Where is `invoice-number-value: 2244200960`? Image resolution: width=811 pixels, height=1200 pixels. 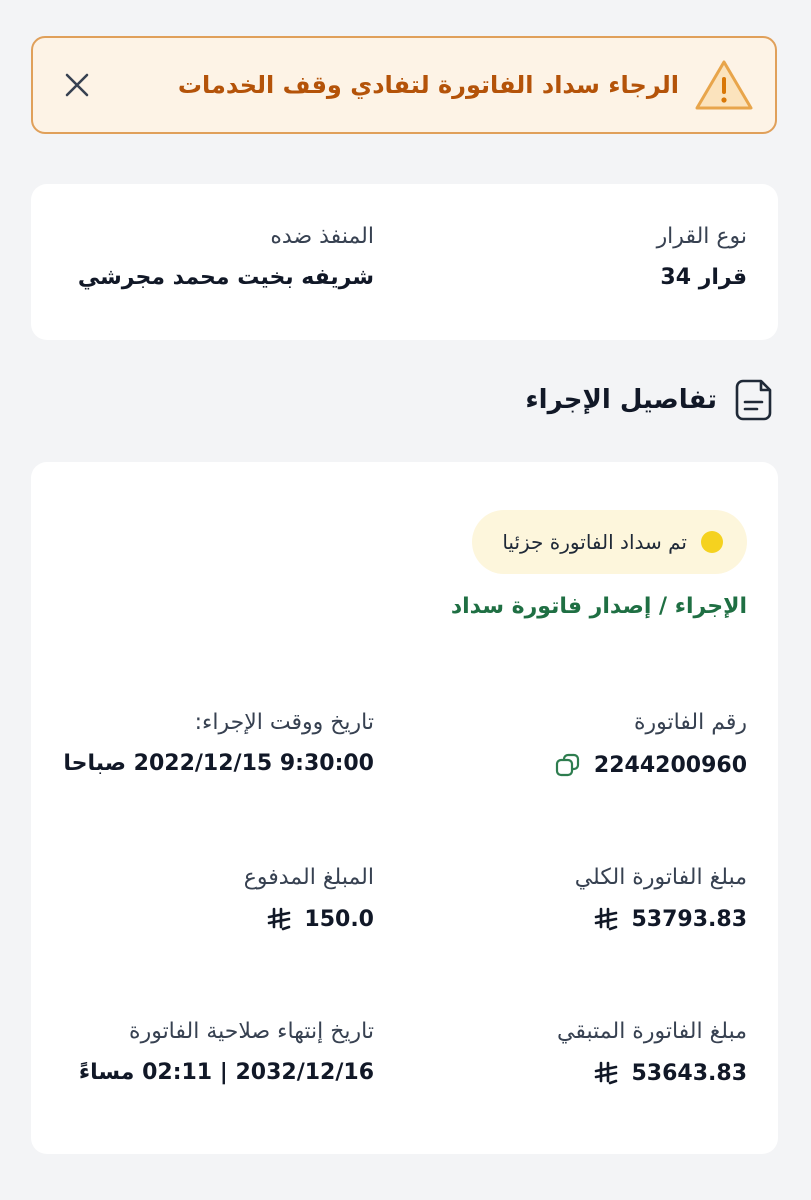 invoice-number-value: 2244200960 is located at coordinates (650, 765).